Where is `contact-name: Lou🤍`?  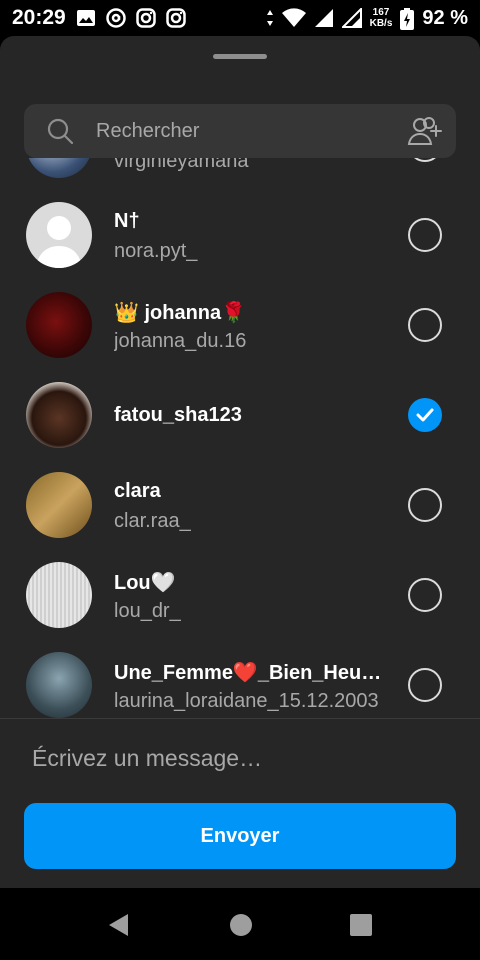
contact-name: Lou🤍 is located at coordinates (145, 583).